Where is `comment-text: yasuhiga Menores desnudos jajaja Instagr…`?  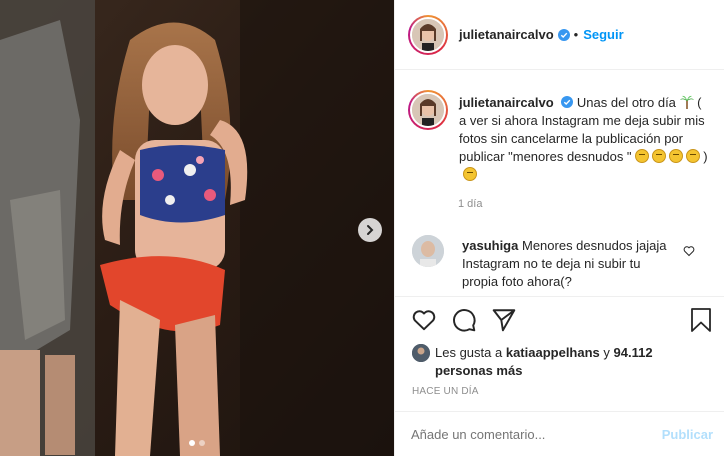 comment-text: yasuhiga Menores desnudos jajaja Instagr… is located at coordinates (567, 264).